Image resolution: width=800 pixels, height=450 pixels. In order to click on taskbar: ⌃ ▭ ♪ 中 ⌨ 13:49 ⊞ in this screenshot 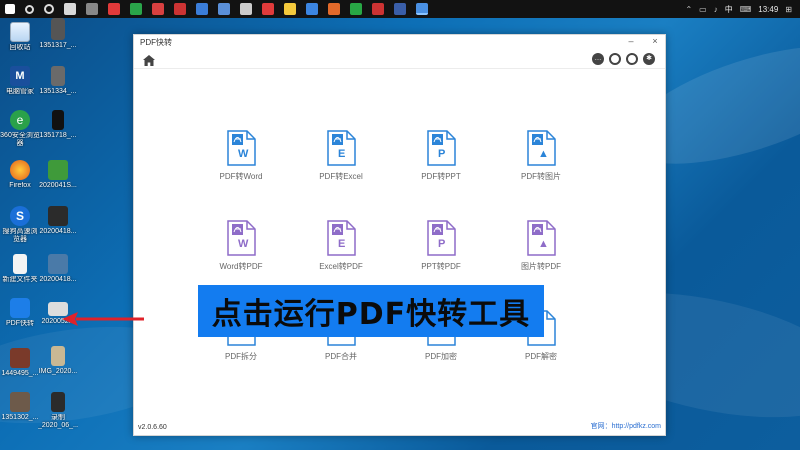, I will do `click(400, 9)`.